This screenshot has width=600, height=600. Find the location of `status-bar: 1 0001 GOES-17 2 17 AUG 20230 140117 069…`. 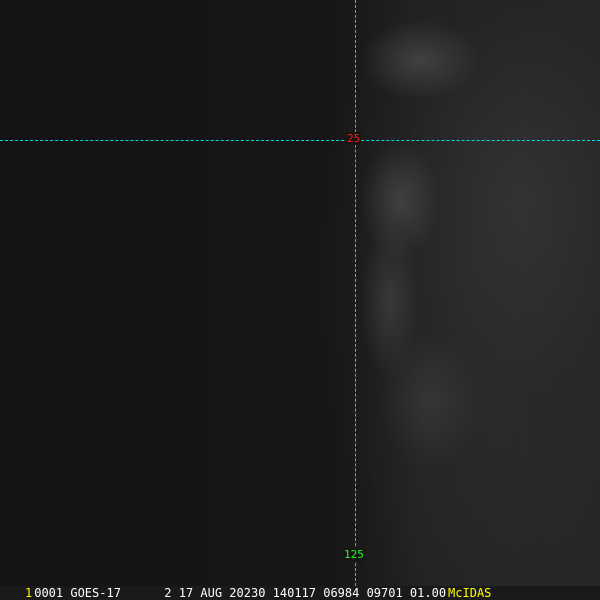

status-bar: 1 0001 GOES-17 2 17 AUG 20230 140117 069… is located at coordinates (300, 593).